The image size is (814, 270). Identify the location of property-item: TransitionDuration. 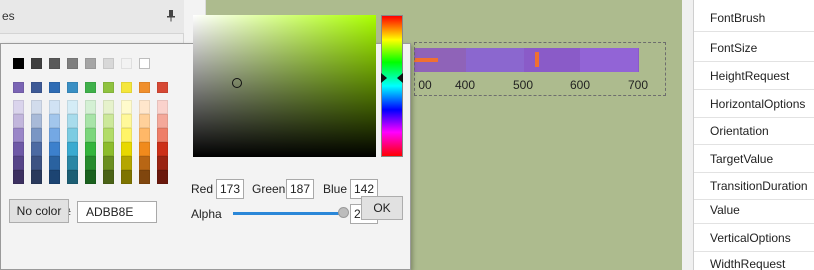
(754, 186).